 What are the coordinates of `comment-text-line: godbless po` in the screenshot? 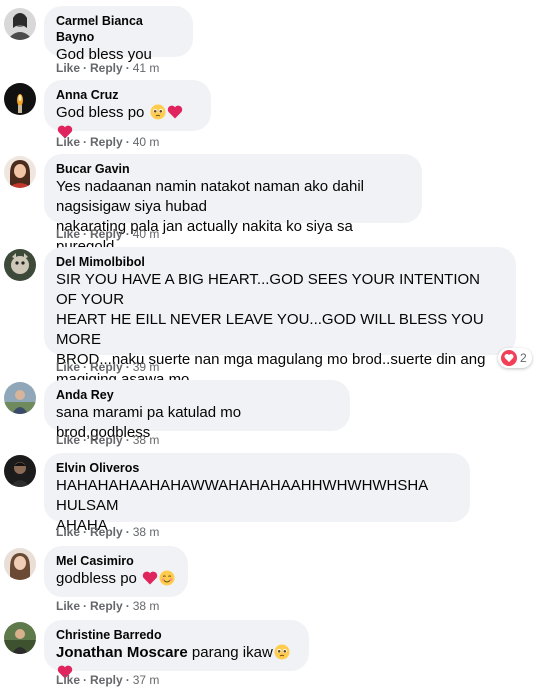 It's located at (116, 579).